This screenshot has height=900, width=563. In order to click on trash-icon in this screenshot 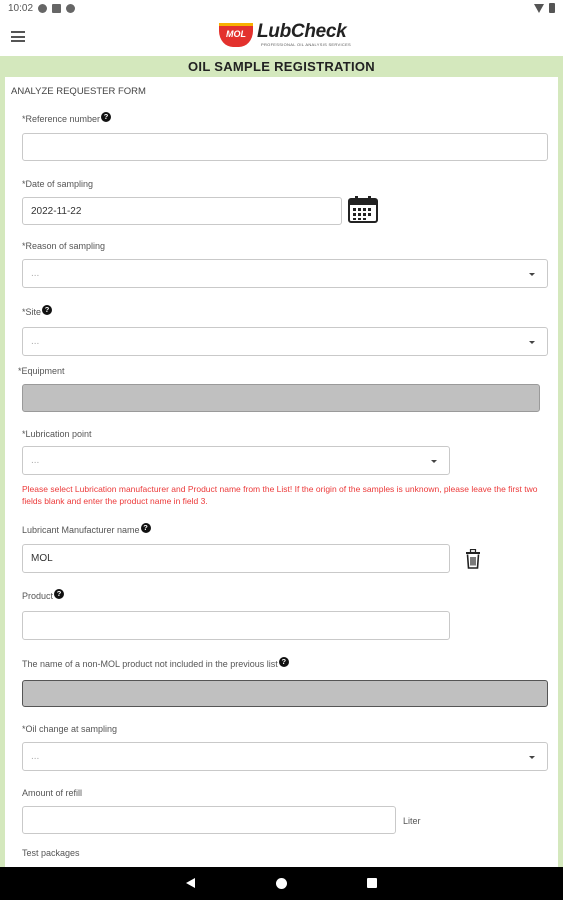, I will do `click(473, 559)`.